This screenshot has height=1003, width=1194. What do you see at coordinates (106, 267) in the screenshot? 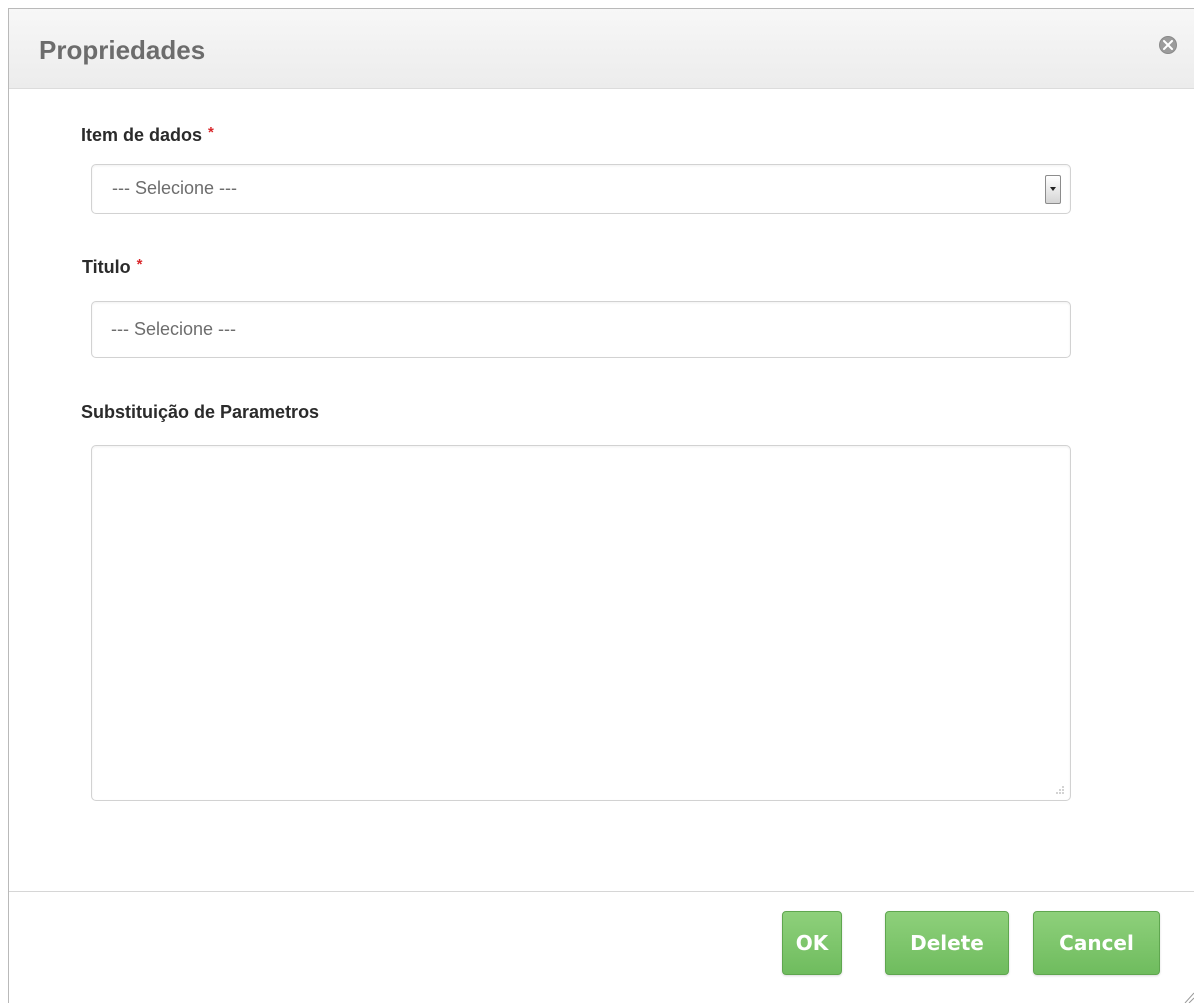
I see `titulo-label-text: Titulo` at bounding box center [106, 267].